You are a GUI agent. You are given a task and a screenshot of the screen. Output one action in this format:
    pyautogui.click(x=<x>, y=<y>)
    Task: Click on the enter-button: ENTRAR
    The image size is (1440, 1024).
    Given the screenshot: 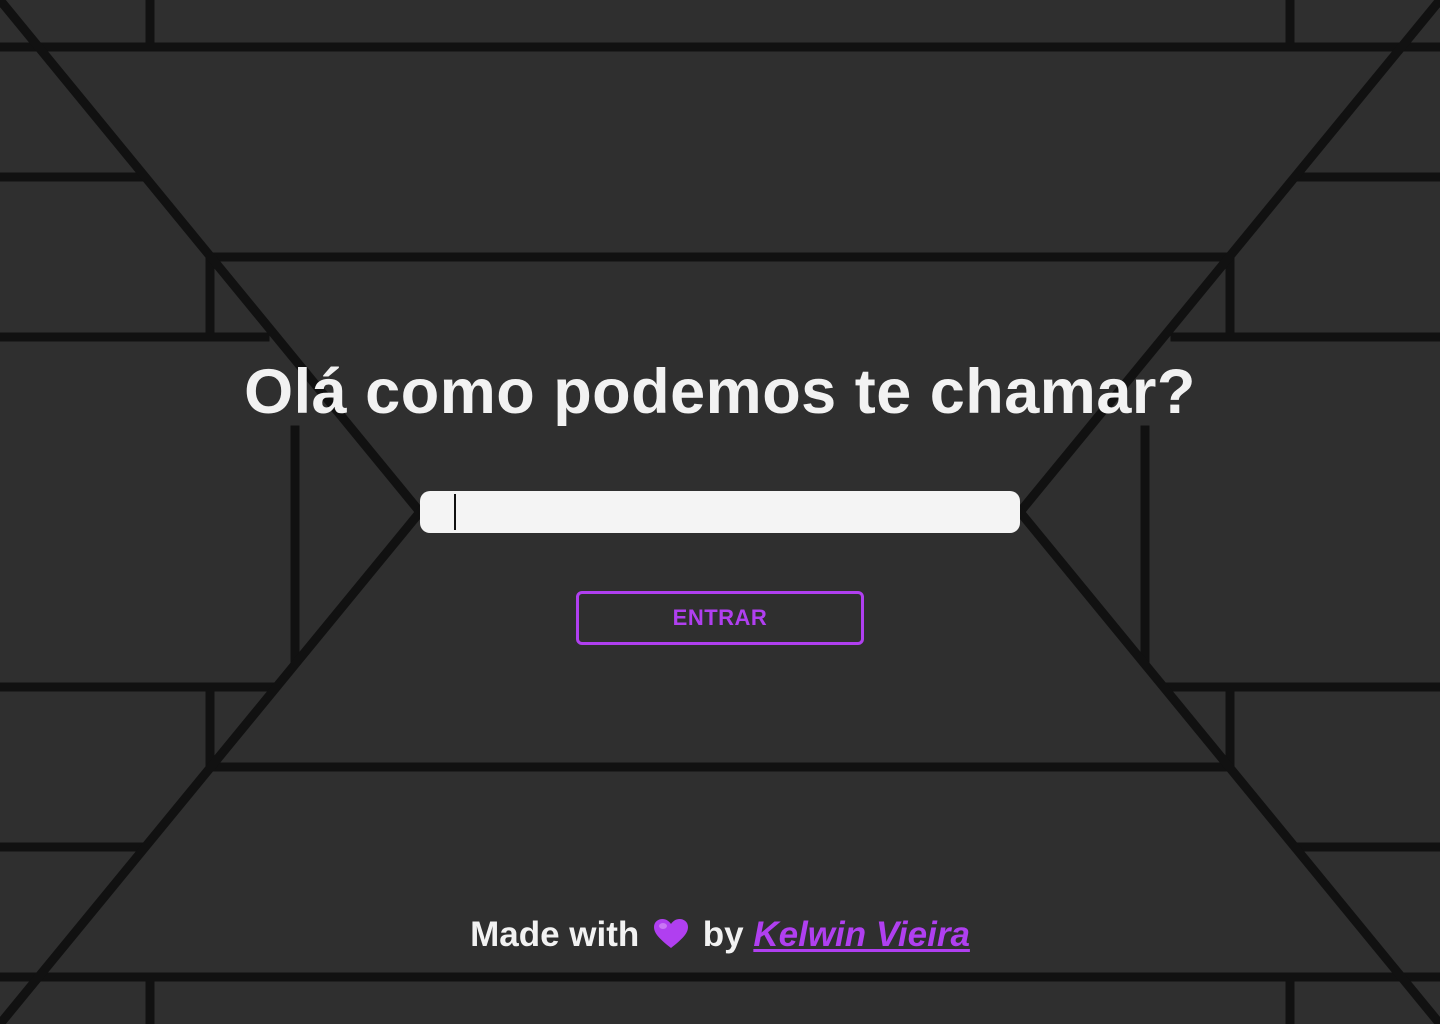 What is the action you would take?
    pyautogui.click(x=720, y=618)
    